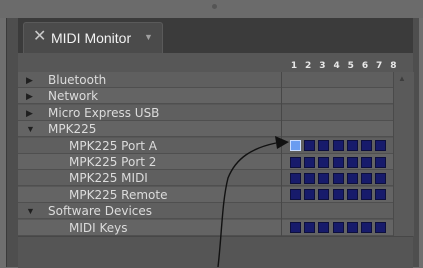 This screenshot has height=268, width=423. What do you see at coordinates (247, 204) in the screenshot?
I see `arrow-line` at bounding box center [247, 204].